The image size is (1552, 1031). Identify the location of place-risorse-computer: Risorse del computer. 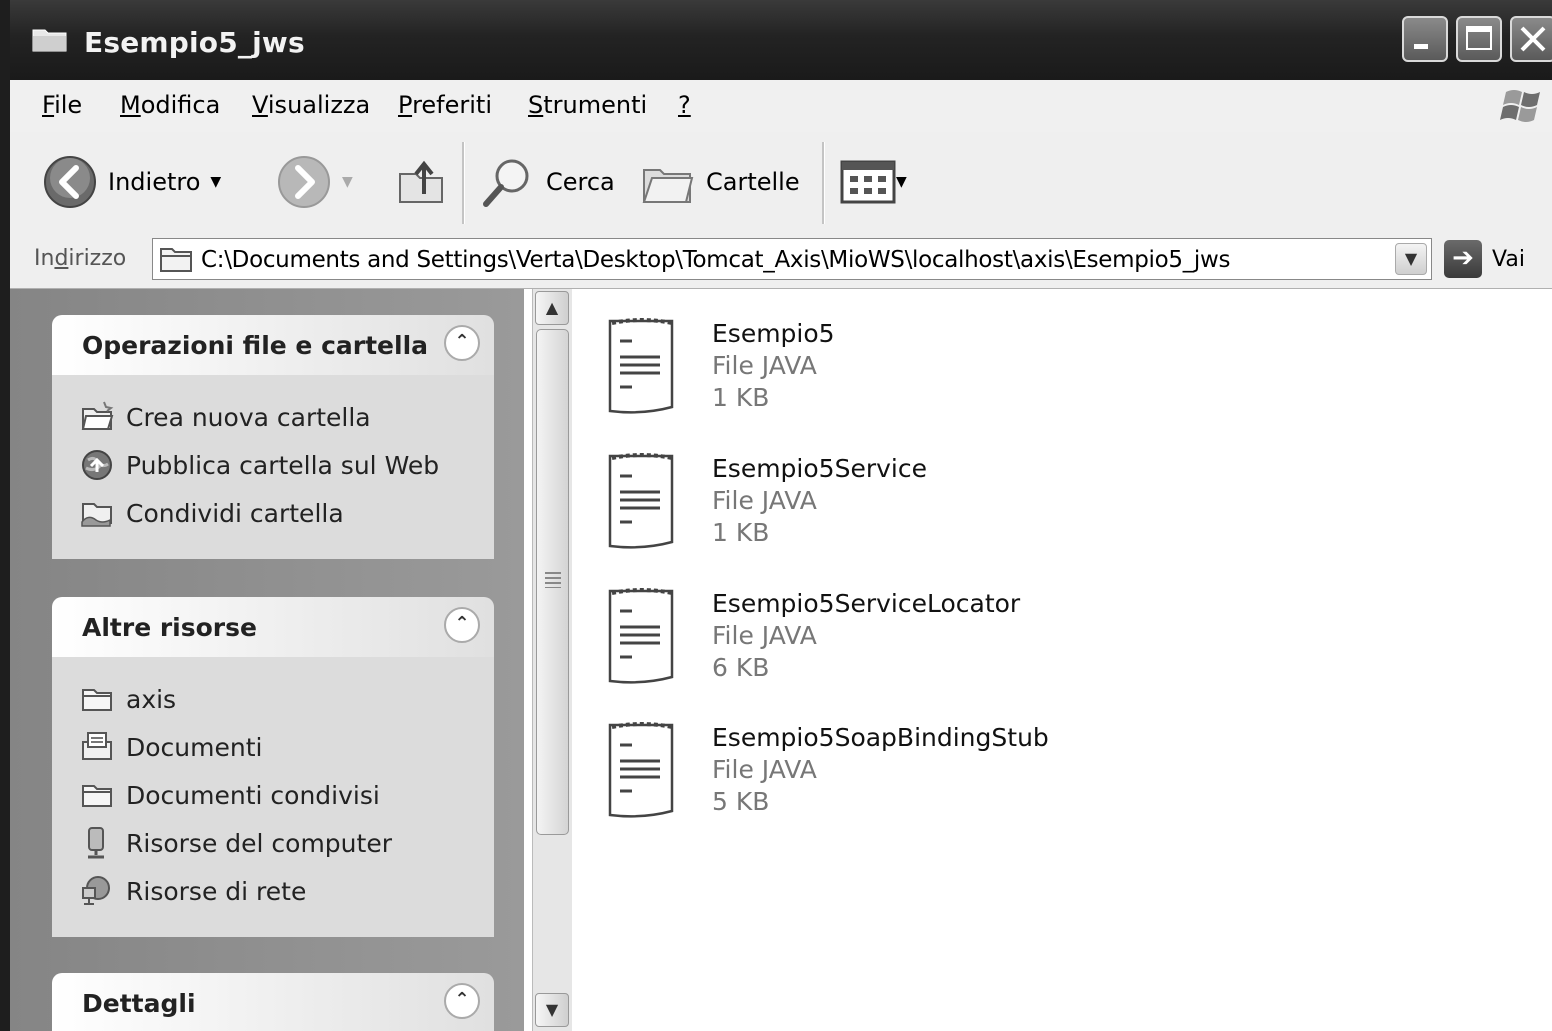
(287, 843).